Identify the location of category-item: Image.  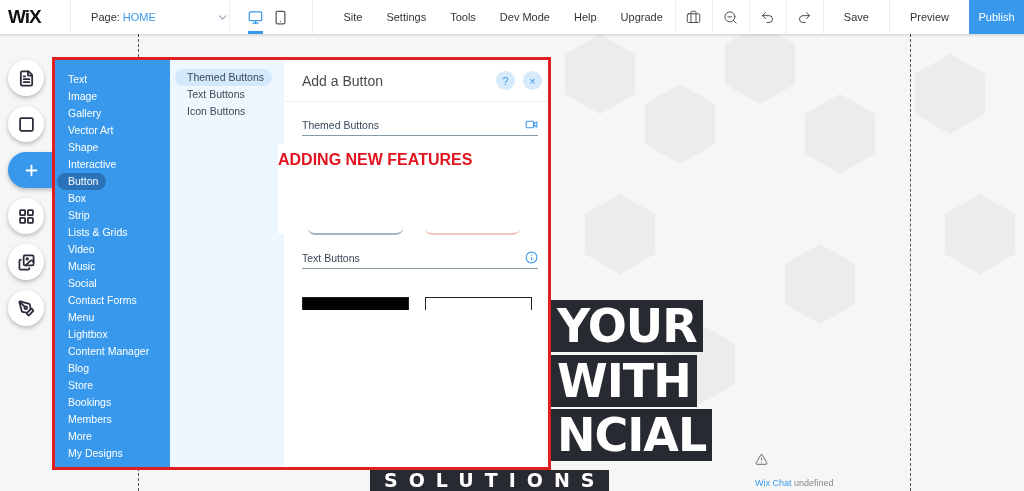
(80, 96).